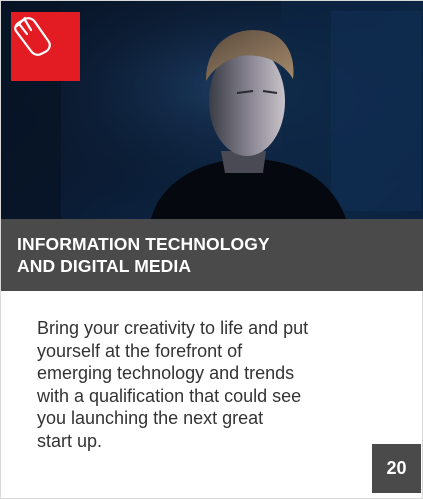 The height and width of the screenshot is (499, 423). Describe the element at coordinates (212, 255) in the screenshot. I see `course-title-banner: INFORMATION TECHNOLOGY AND DIGITAL MEDIA` at that location.